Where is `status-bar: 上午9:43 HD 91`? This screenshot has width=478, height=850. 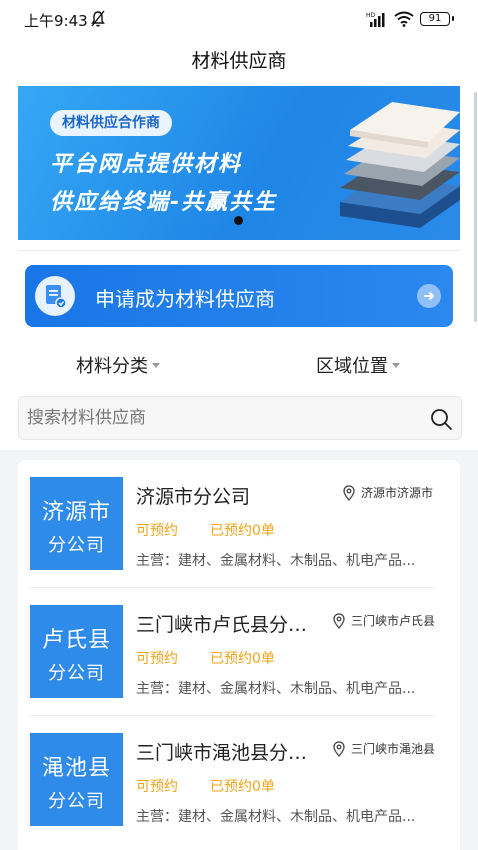 status-bar: 上午9:43 HD 91 is located at coordinates (239, 19).